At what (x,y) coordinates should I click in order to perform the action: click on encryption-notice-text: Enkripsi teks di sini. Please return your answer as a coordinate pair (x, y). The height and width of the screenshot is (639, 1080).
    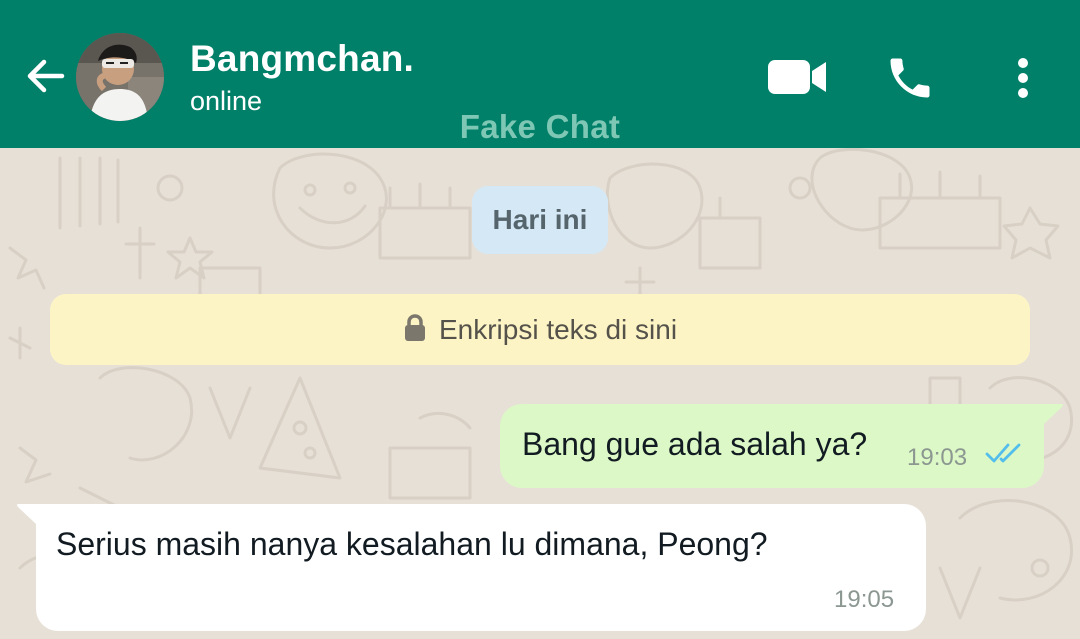
    Looking at the image, I should click on (558, 329).